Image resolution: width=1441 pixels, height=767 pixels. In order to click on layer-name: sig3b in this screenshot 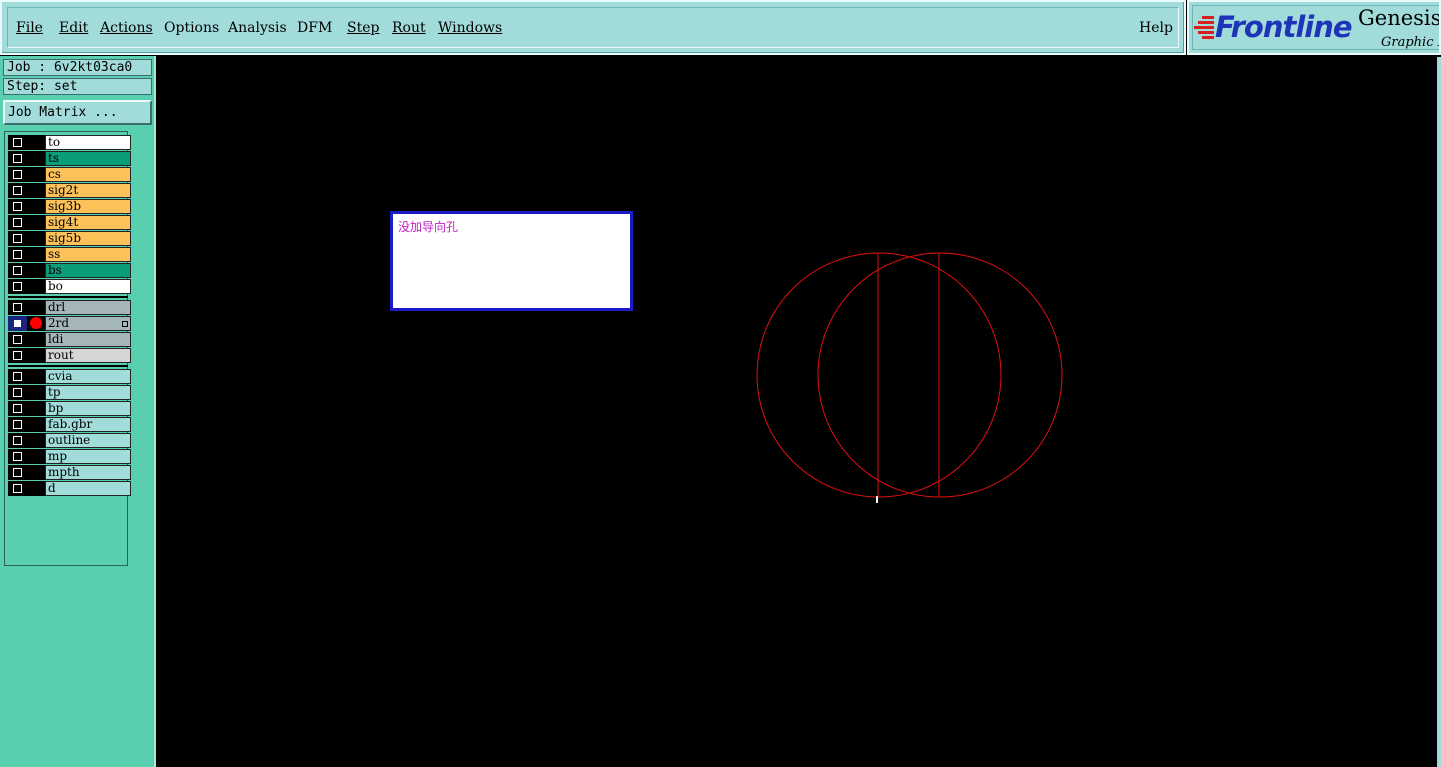, I will do `click(88, 206)`.